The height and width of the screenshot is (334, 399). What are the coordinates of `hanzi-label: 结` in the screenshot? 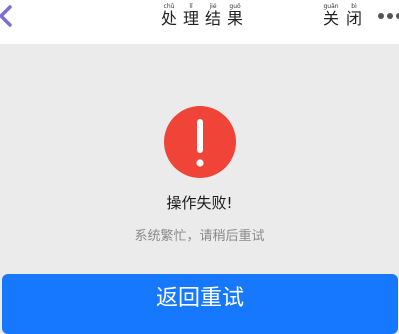 It's located at (213, 18).